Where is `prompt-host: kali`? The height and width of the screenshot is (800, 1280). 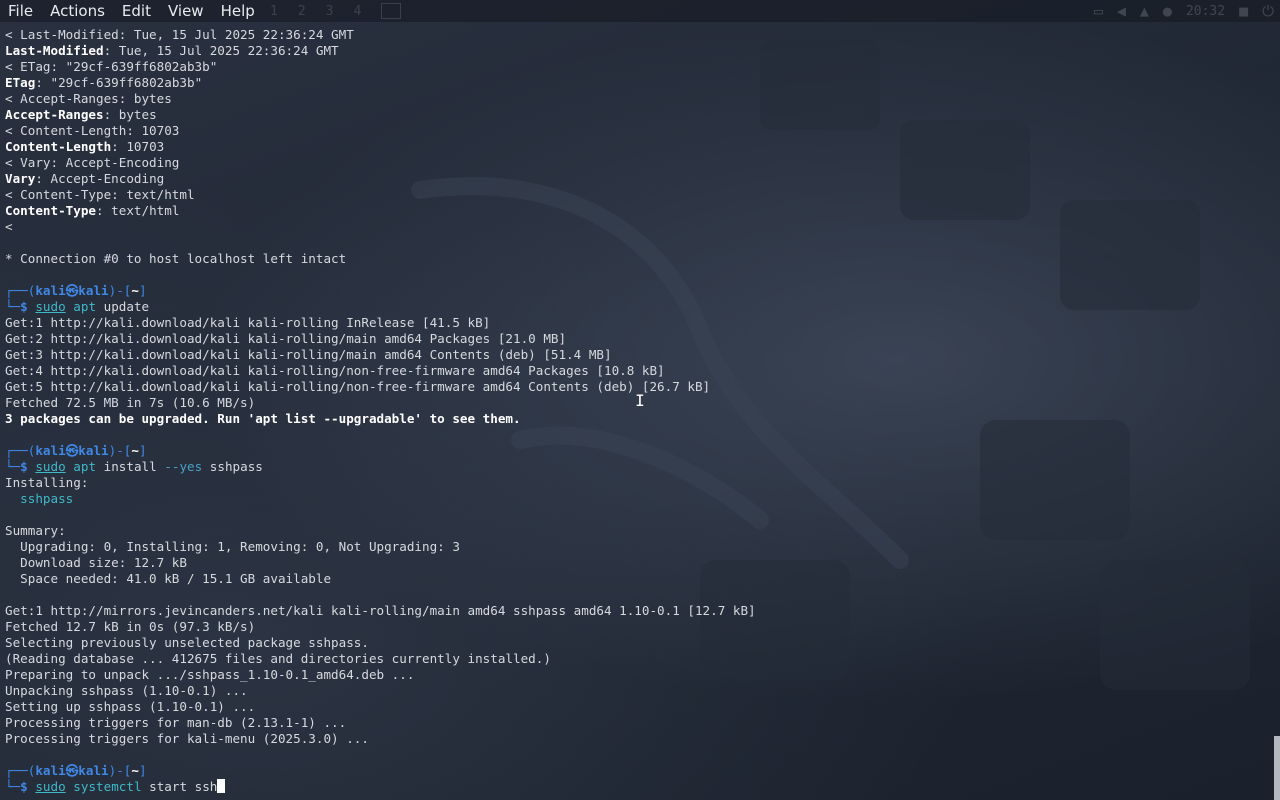
prompt-host: kali is located at coordinates (93, 290).